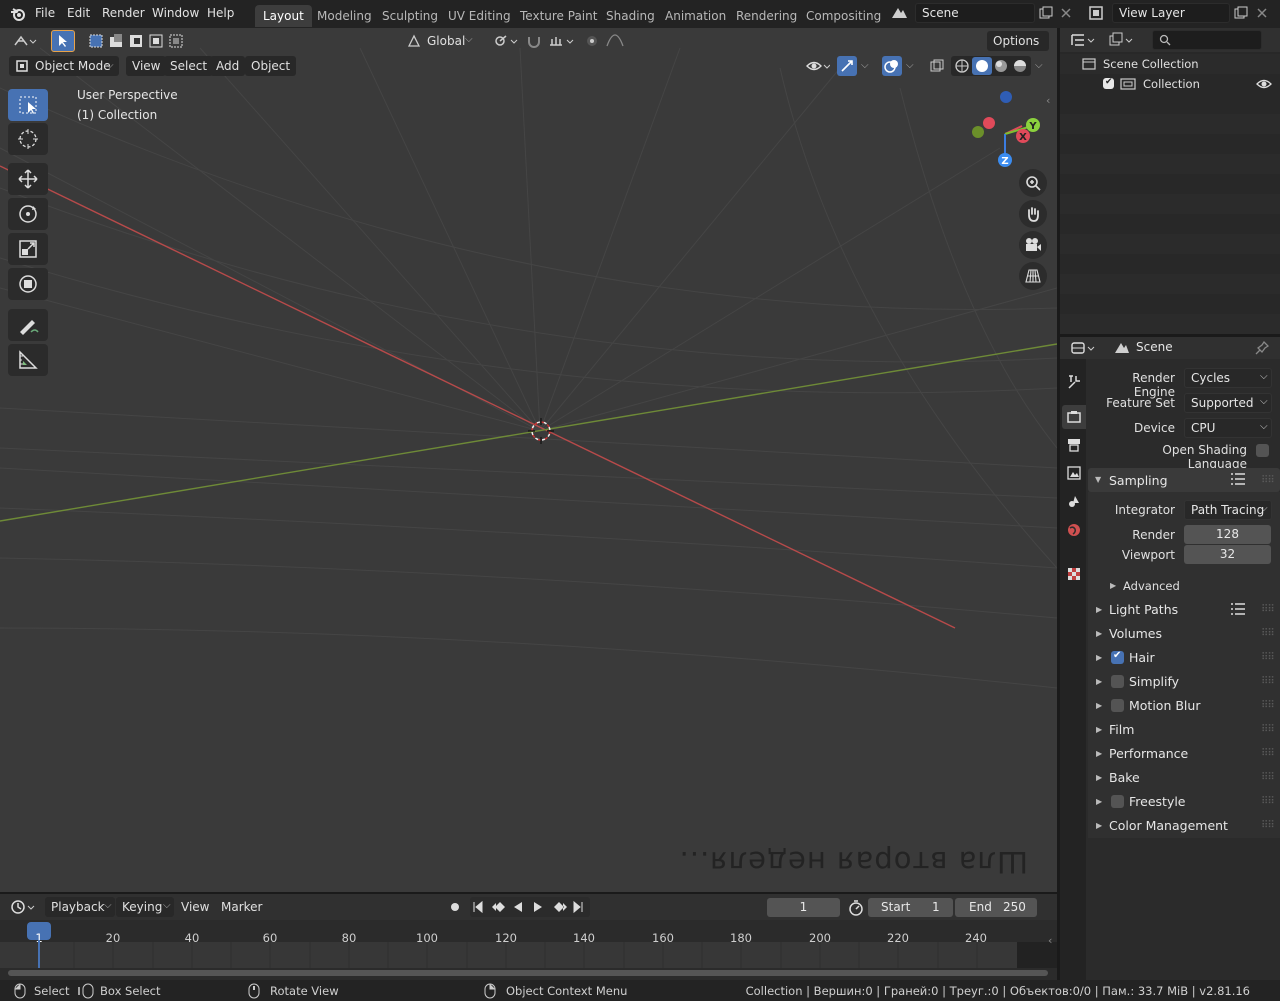  I want to click on record-keyframes-icon, so click(455, 907).